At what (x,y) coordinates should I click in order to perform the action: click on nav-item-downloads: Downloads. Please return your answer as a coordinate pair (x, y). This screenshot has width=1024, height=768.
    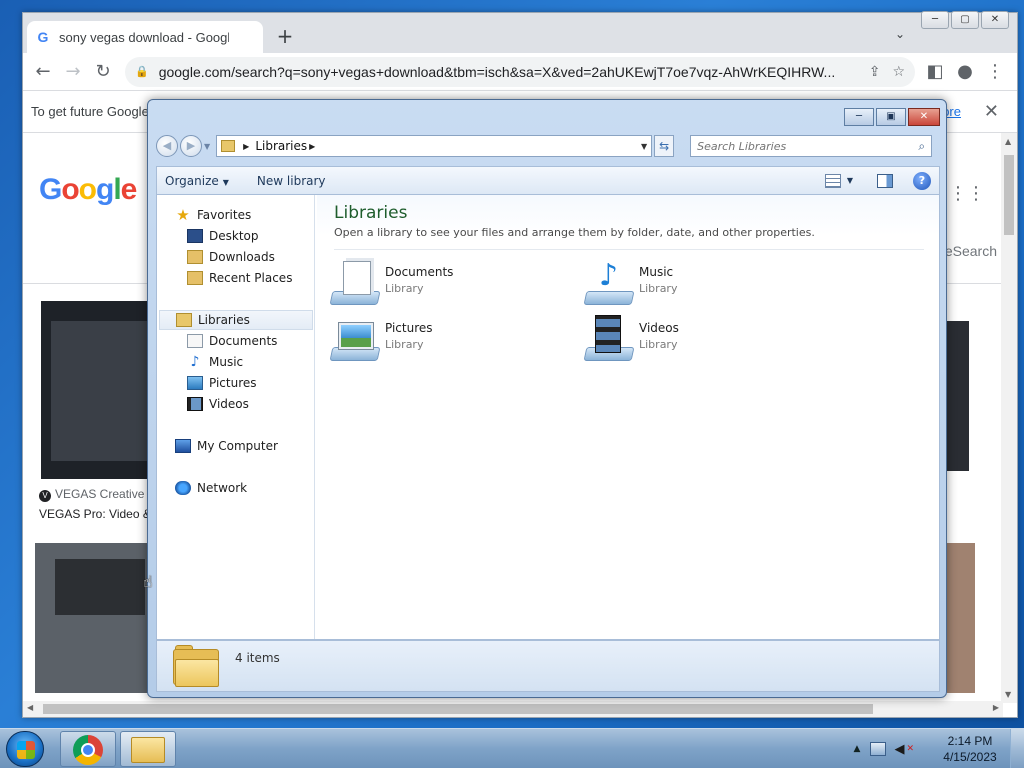
    Looking at the image, I should click on (231, 257).